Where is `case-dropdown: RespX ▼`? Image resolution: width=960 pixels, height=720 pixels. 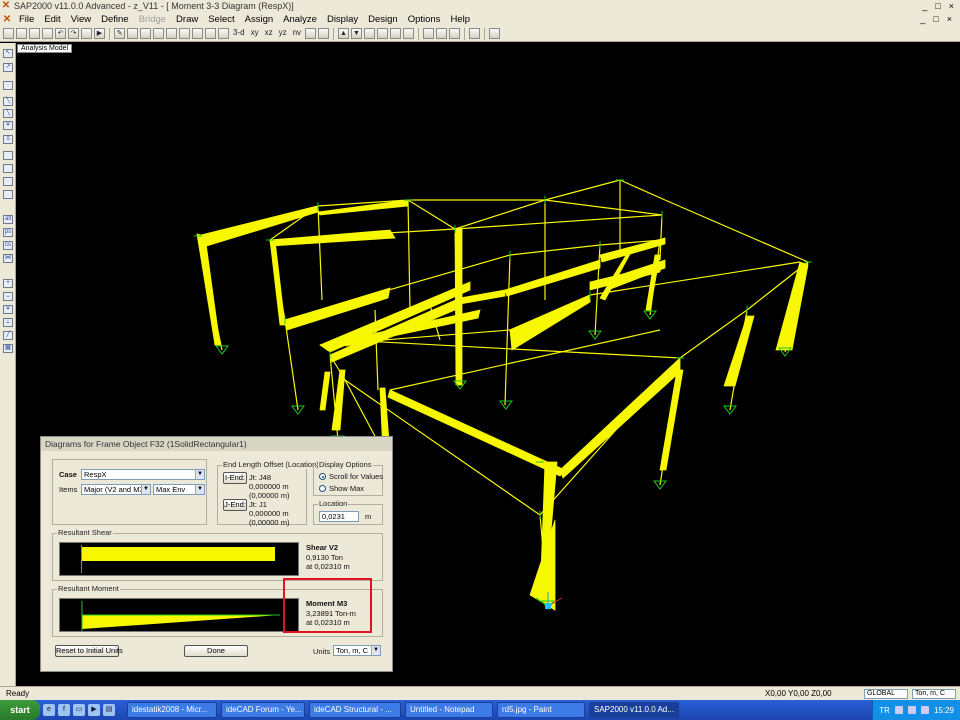 case-dropdown: RespX ▼ is located at coordinates (143, 474).